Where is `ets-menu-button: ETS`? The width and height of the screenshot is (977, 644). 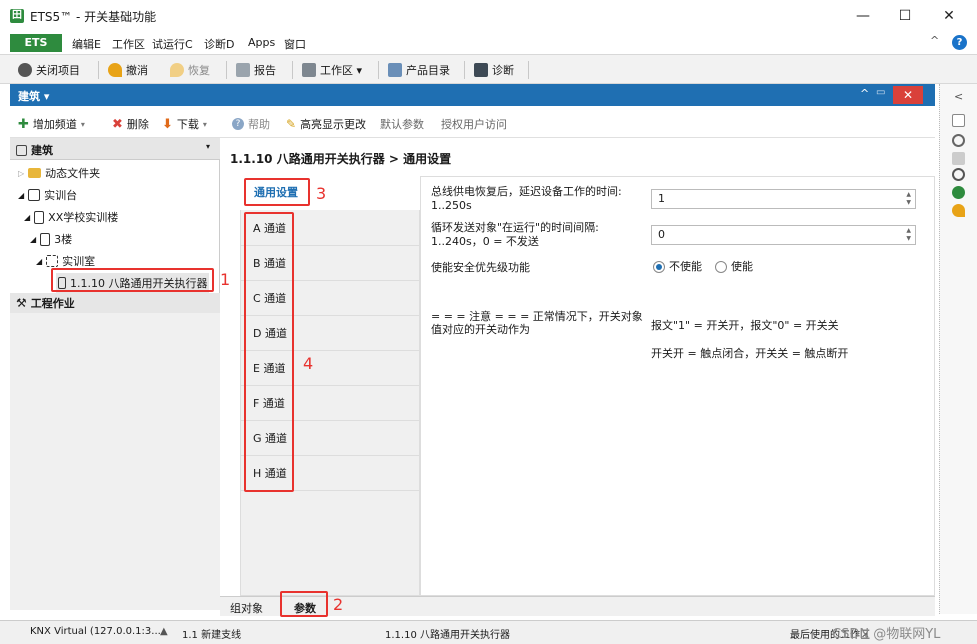
ets-menu-button: ETS is located at coordinates (36, 43).